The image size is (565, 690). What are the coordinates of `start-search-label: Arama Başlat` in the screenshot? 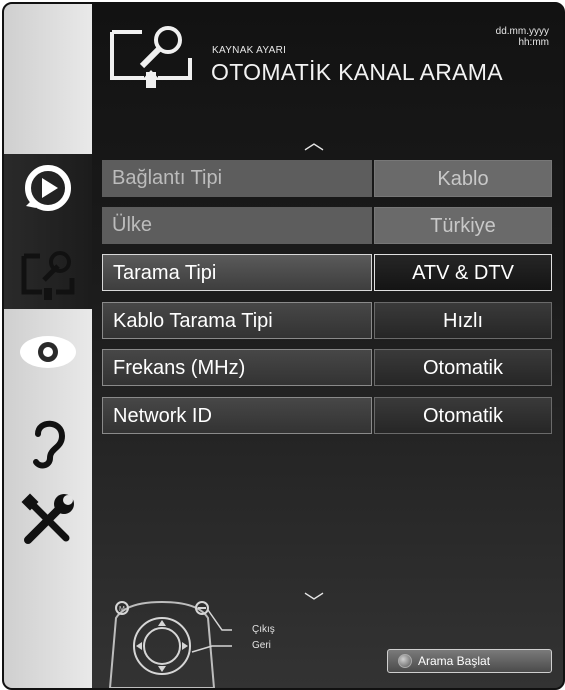 It's located at (454, 661).